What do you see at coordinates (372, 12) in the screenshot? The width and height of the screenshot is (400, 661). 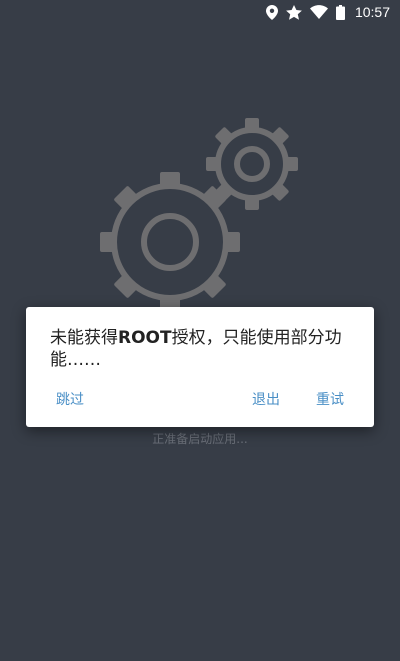 I see `clock: 10:57` at bounding box center [372, 12].